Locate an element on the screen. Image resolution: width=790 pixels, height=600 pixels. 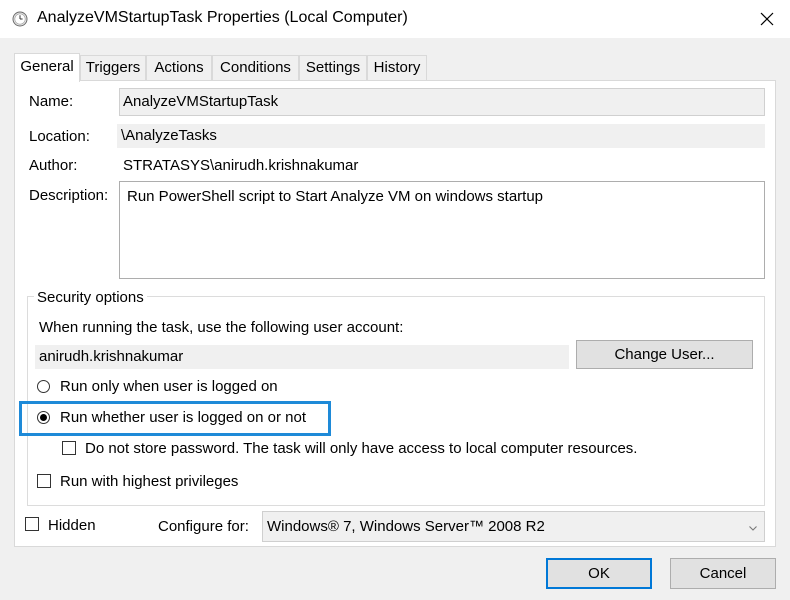
user-account-field: anirudh.krishnakumar is located at coordinates (302, 357).